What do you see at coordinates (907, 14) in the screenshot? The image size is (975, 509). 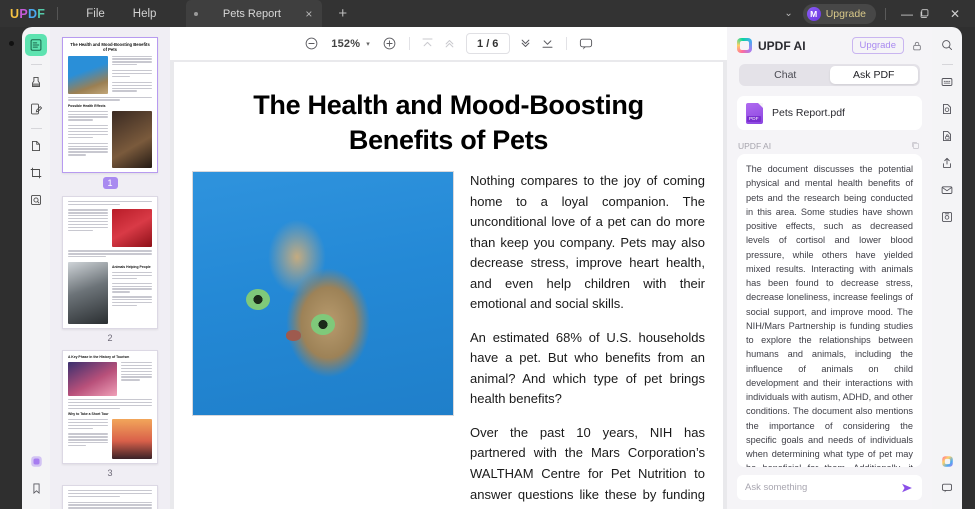 I see `minimize-icon: —` at bounding box center [907, 14].